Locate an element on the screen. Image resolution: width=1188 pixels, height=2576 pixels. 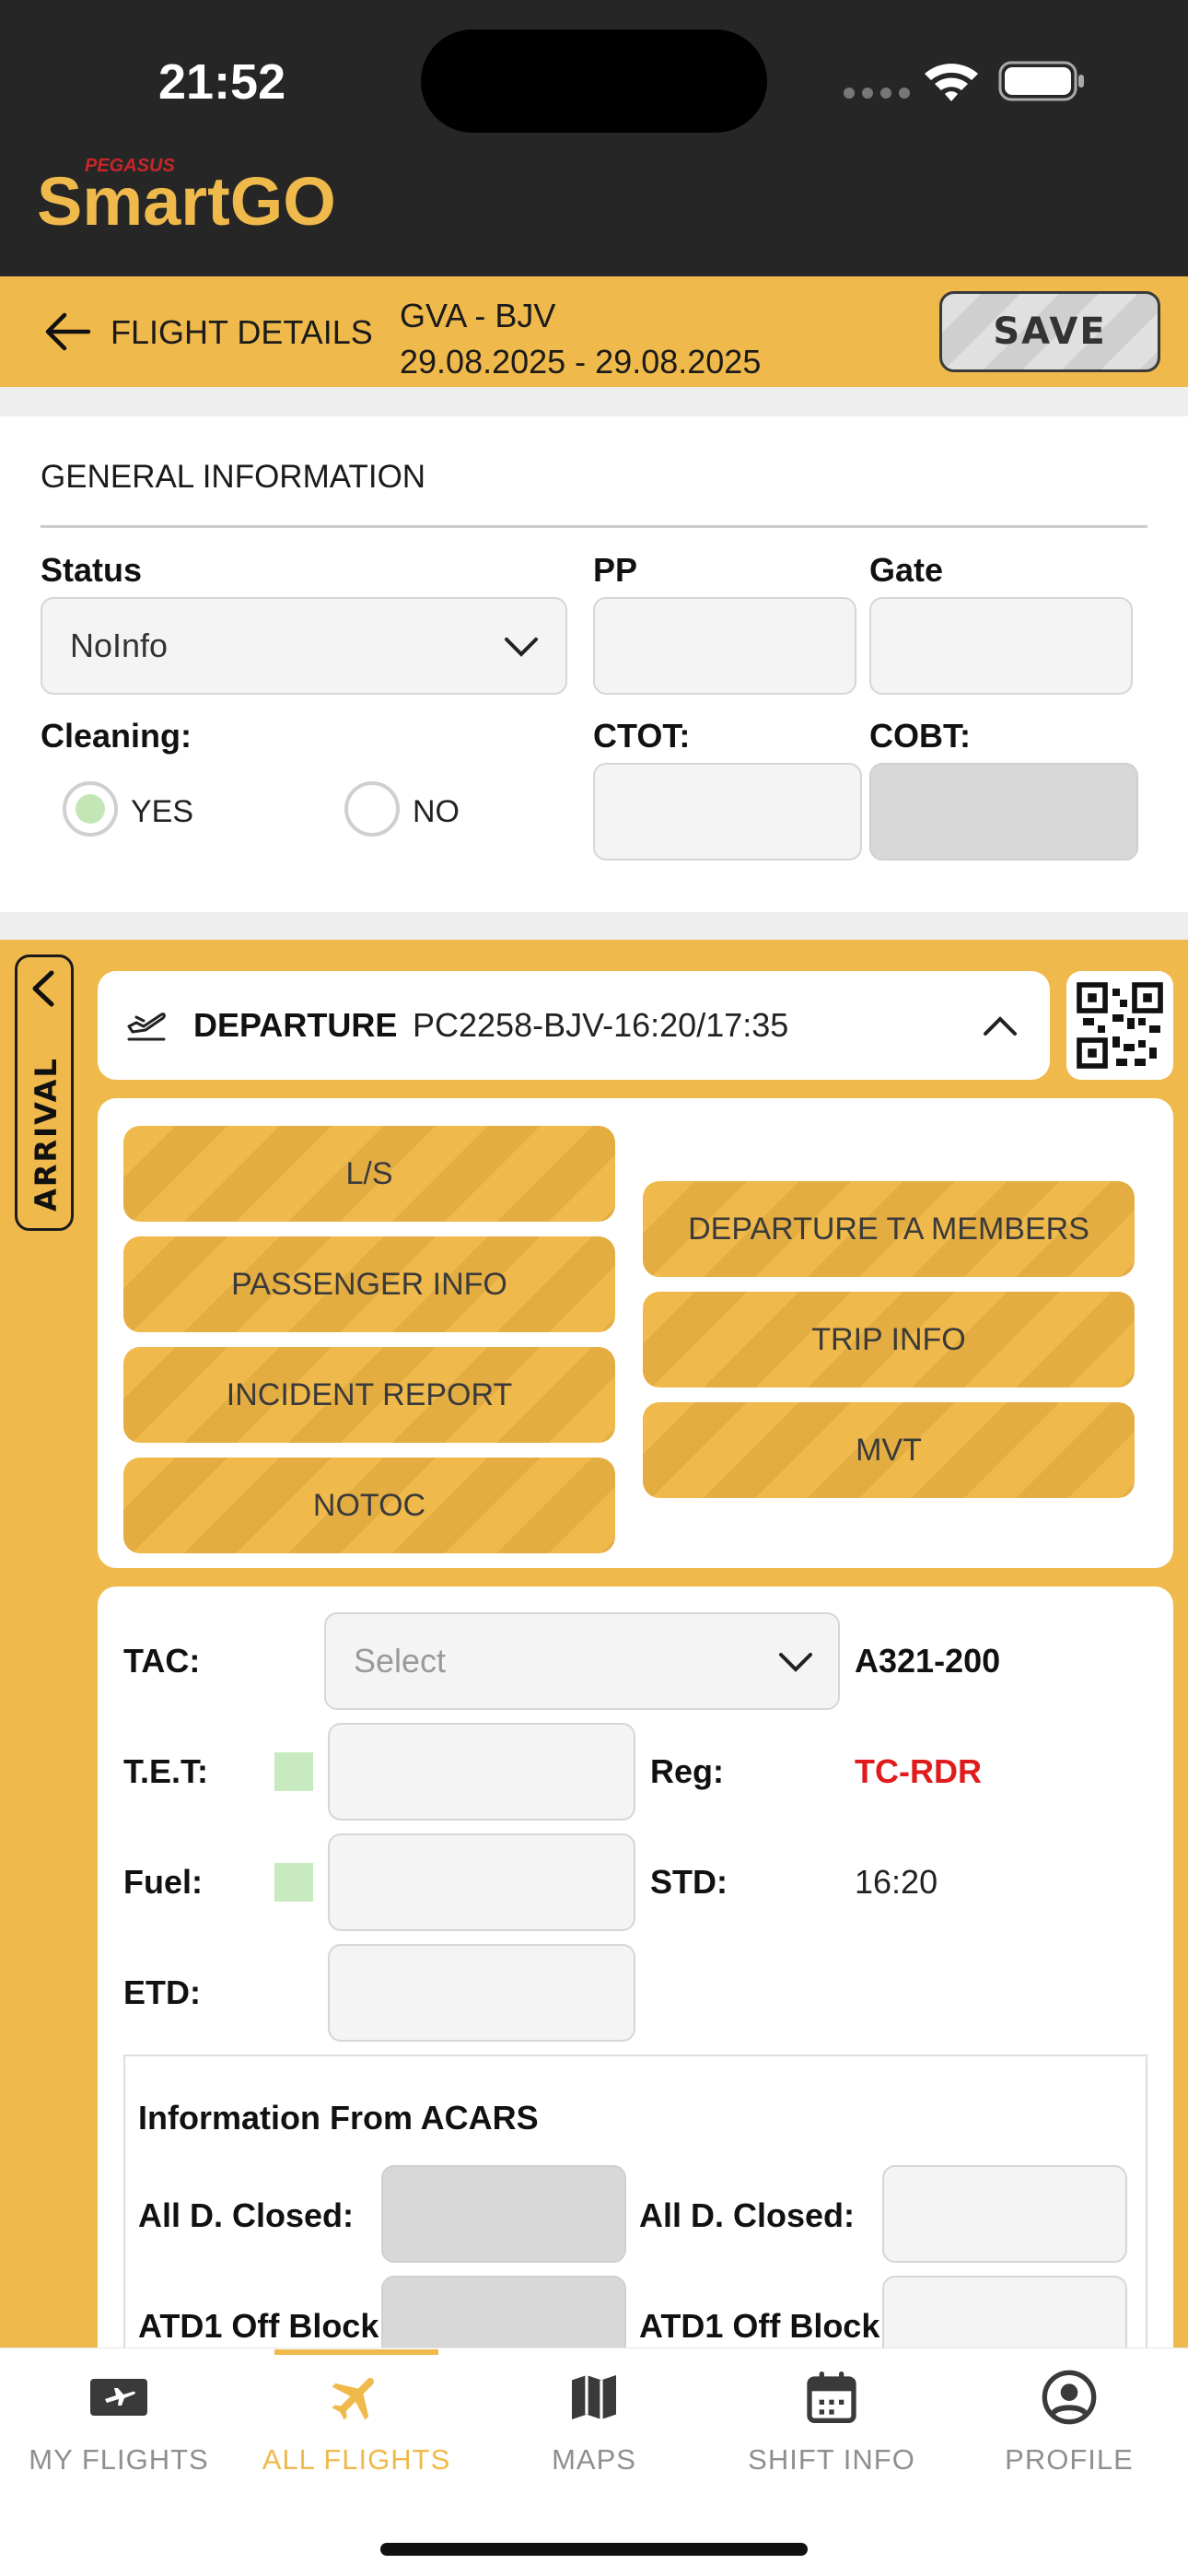
fuel-status-indicator is located at coordinates (294, 1882).